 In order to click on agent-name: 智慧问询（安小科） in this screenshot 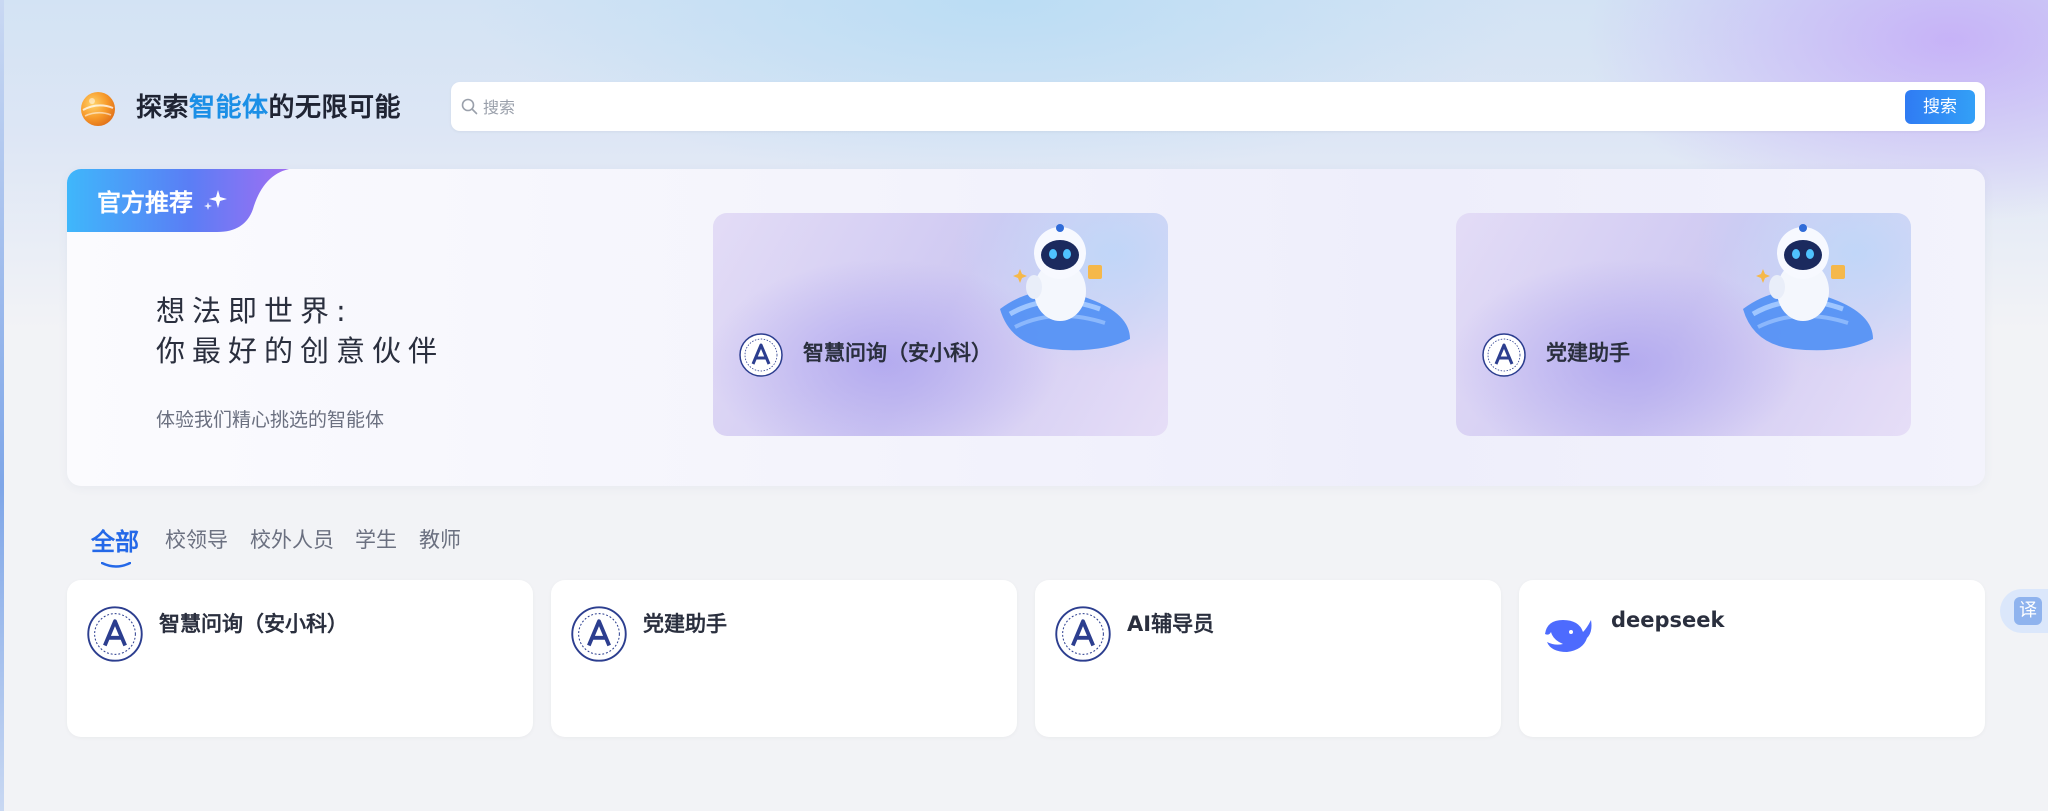, I will do `click(253, 624)`.